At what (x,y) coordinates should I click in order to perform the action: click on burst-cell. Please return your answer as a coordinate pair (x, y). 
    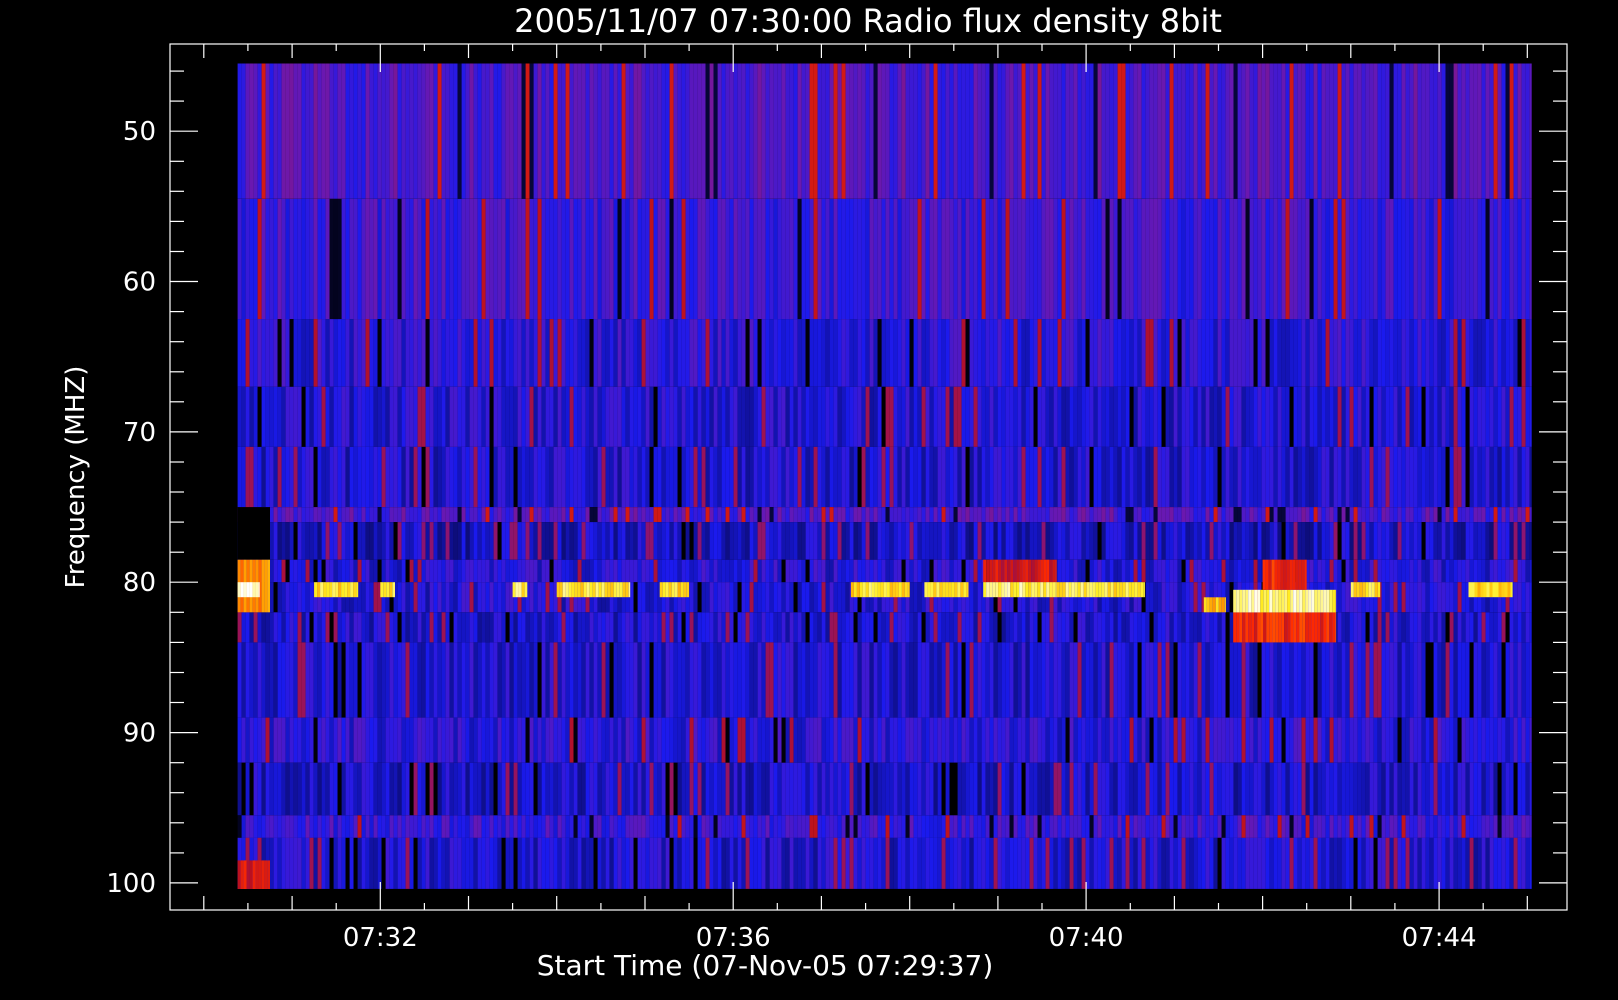
    Looking at the image, I should click on (266, 586).